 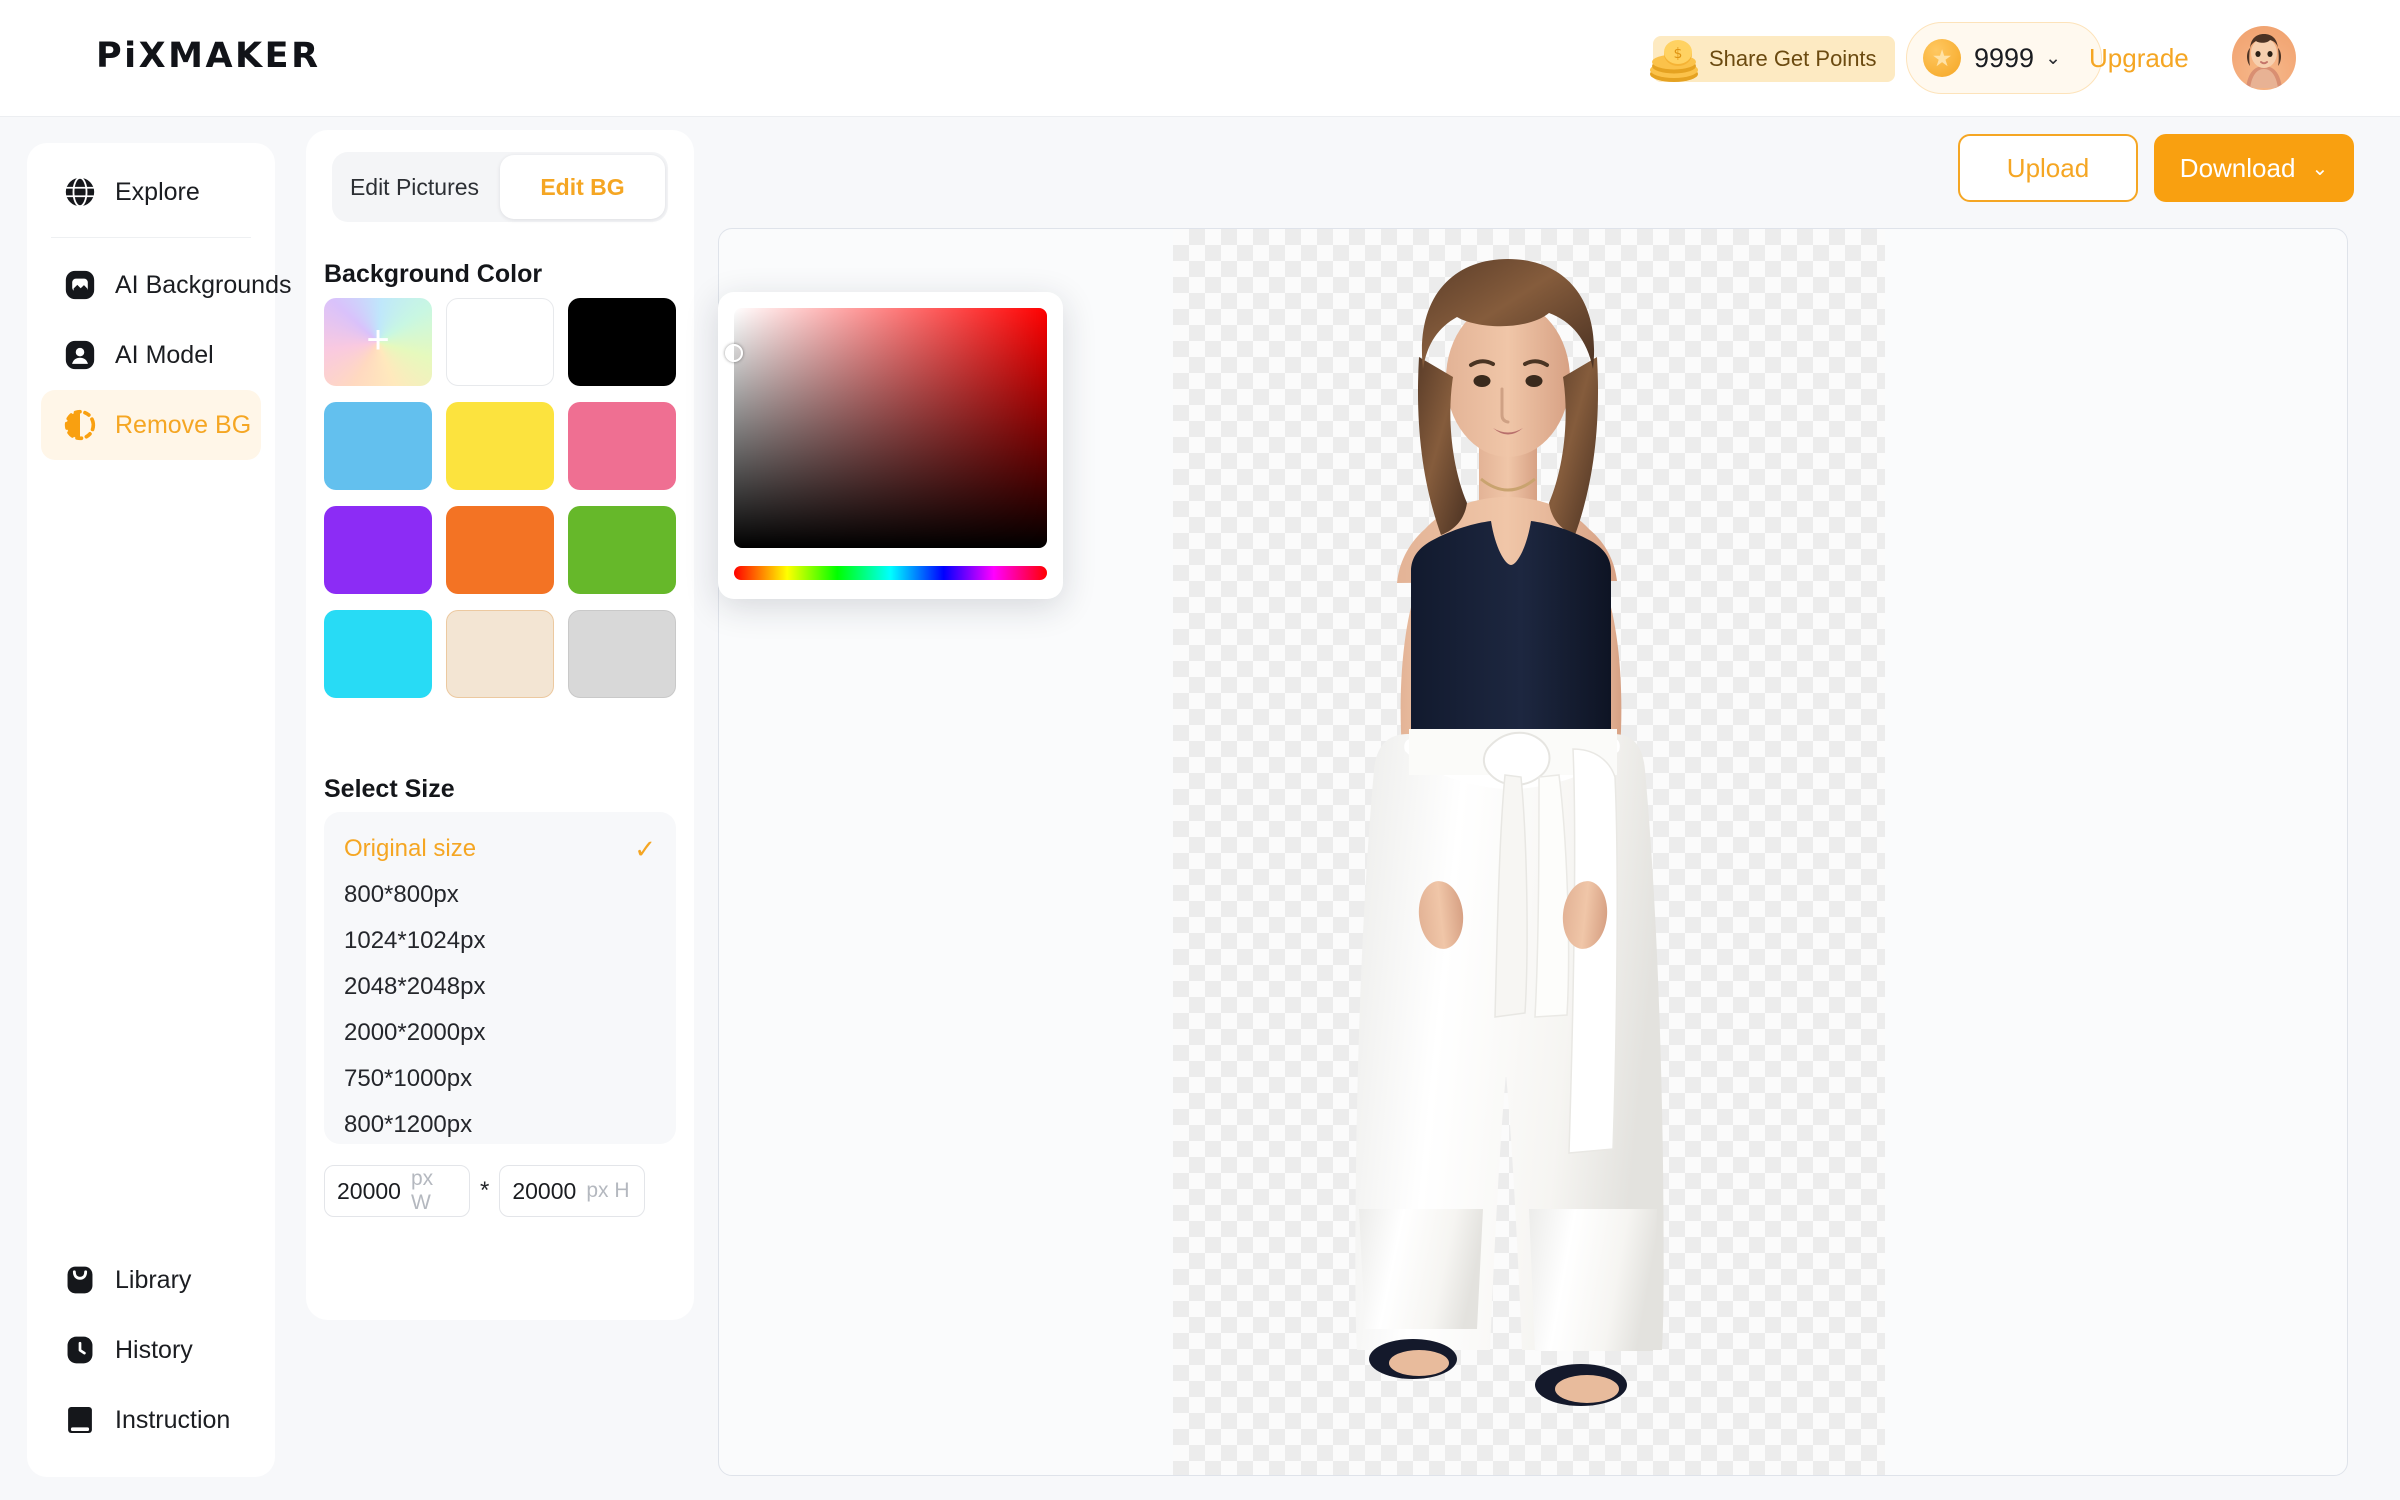 What do you see at coordinates (886, 428) in the screenshot?
I see `saturation-value-area` at bounding box center [886, 428].